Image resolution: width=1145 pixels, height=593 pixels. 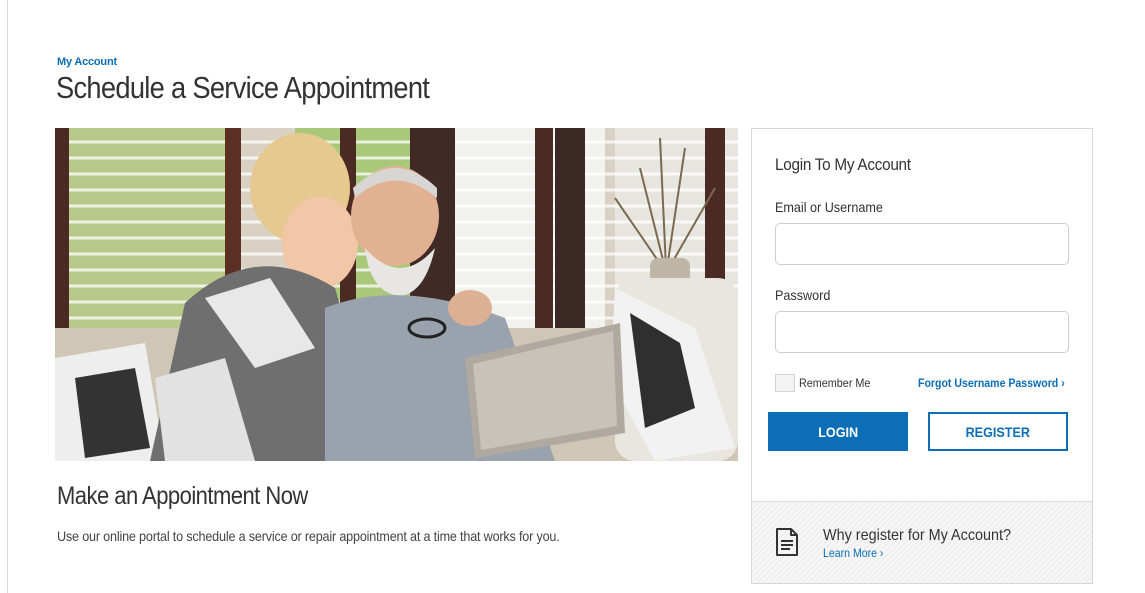 I want to click on email-label: Email or Username, so click(x=829, y=207).